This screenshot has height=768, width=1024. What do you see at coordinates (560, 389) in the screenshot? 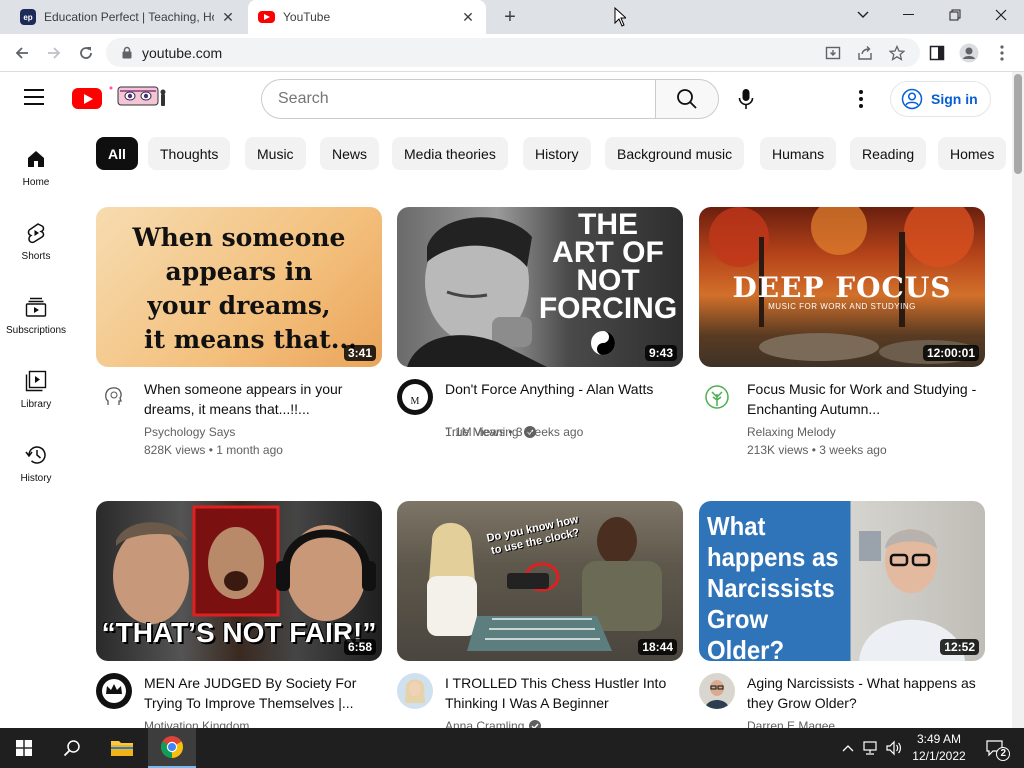
I see `video-title: Don't Force Anything - Alan Watts` at bounding box center [560, 389].